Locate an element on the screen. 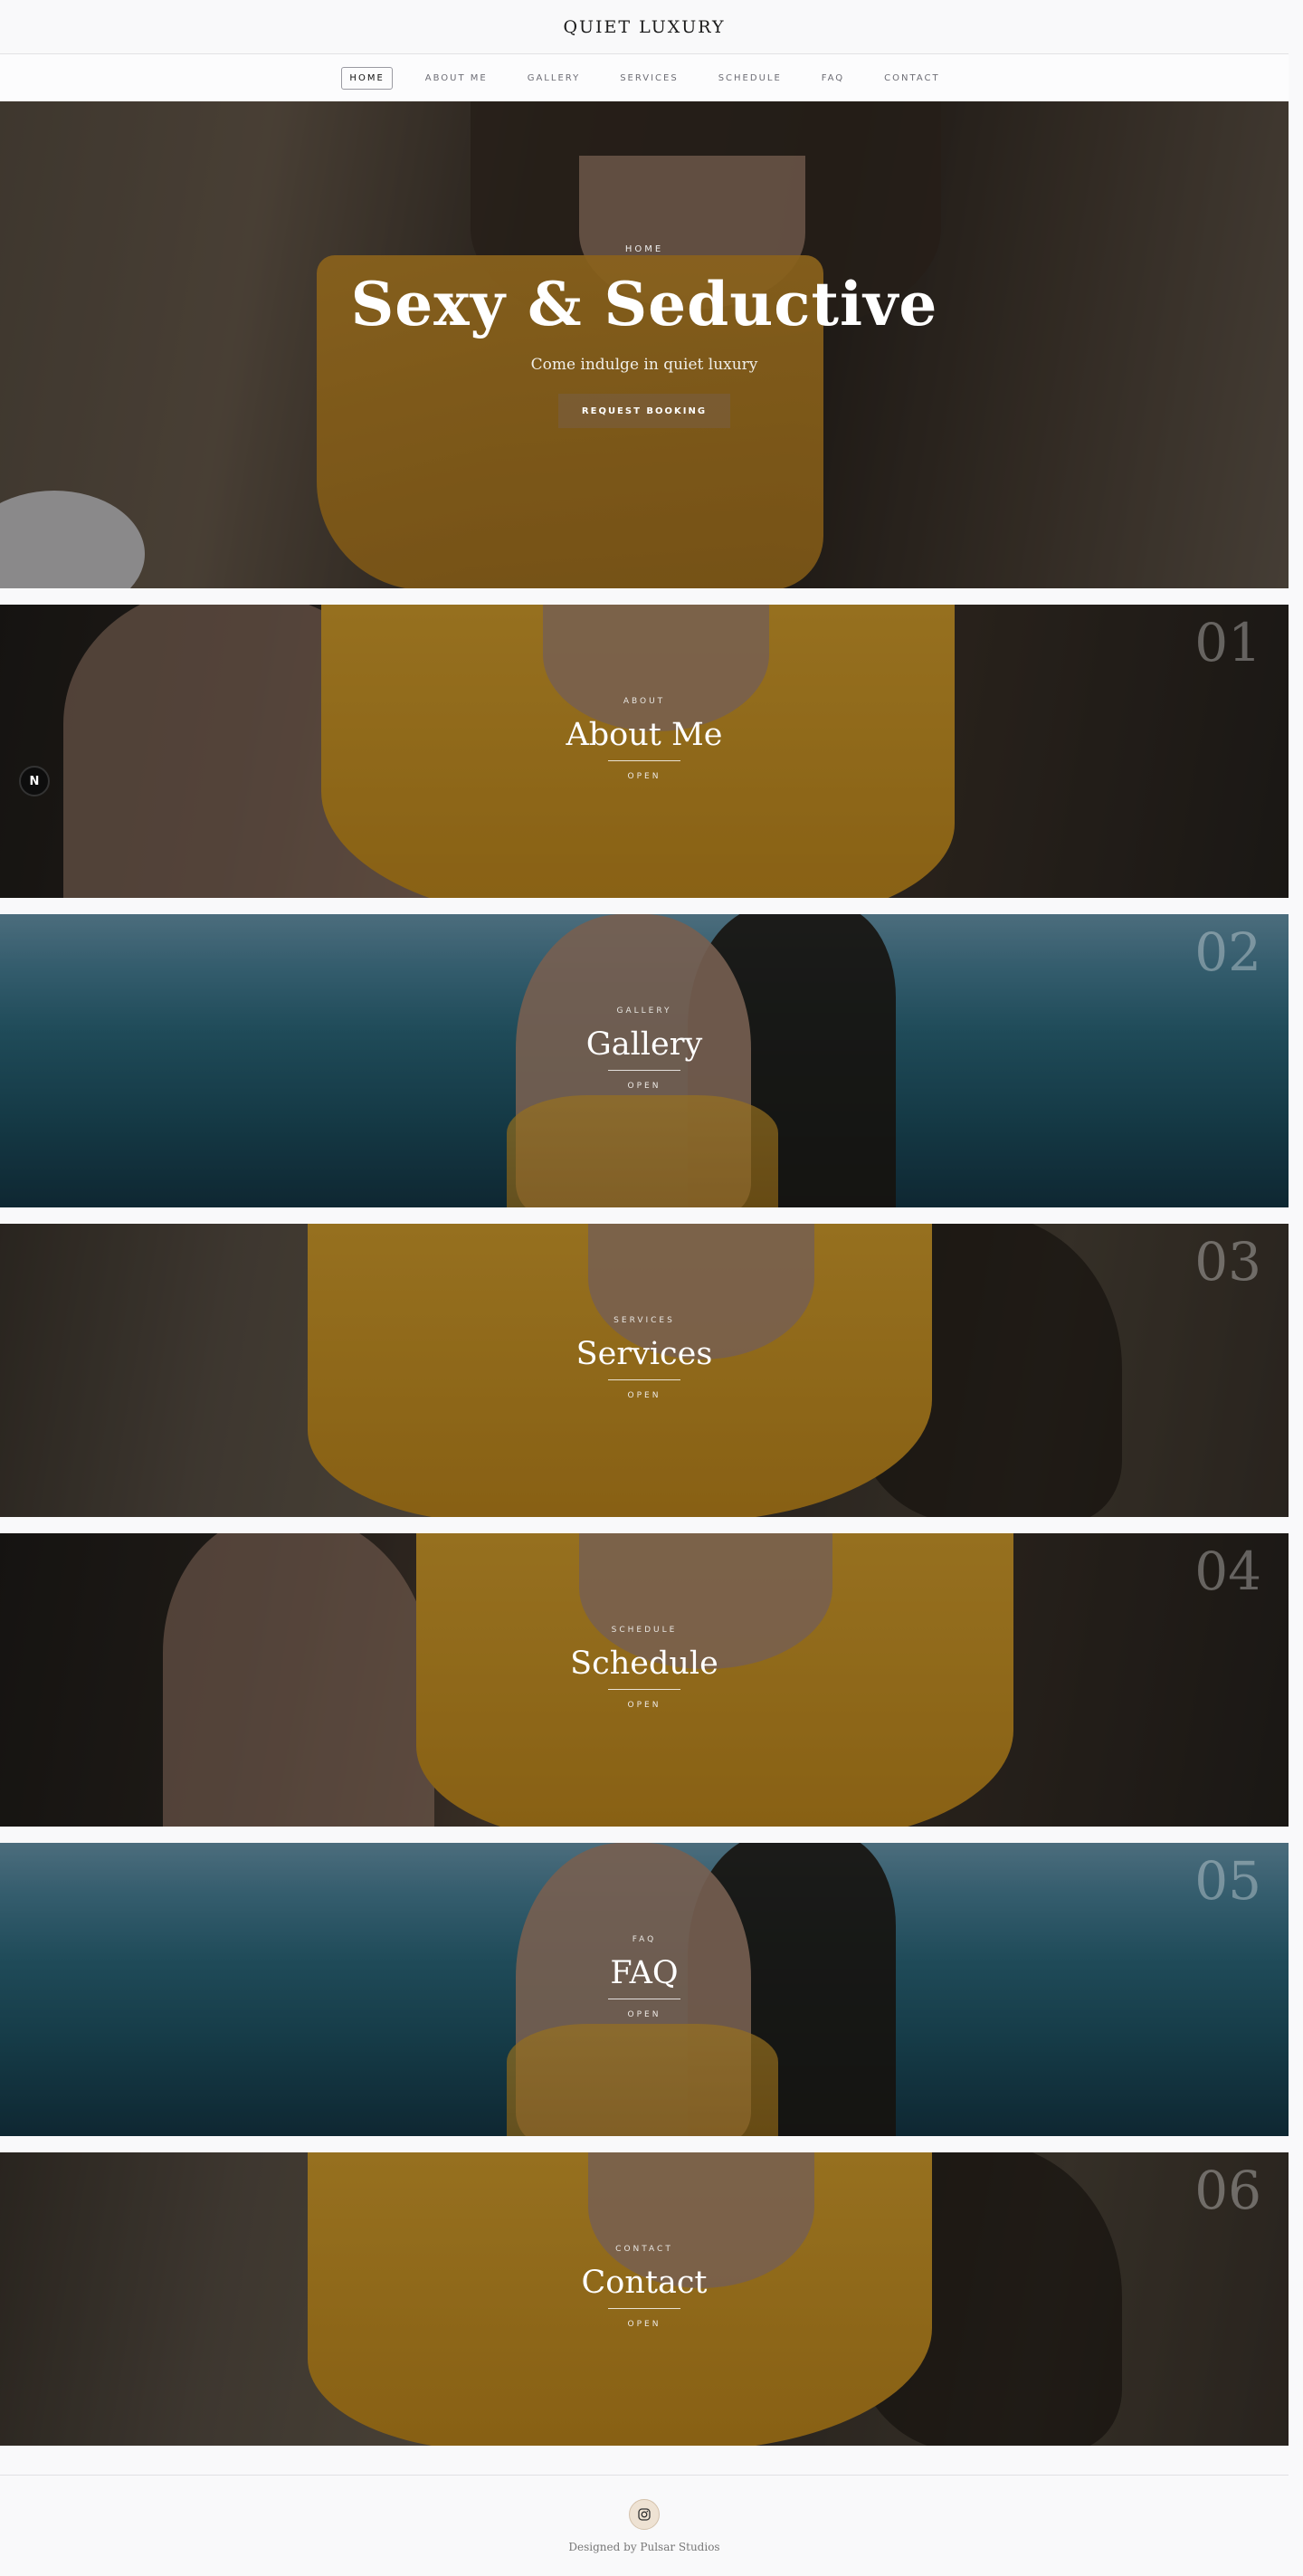 The width and height of the screenshot is (1303, 2576). panel-number: 06 is located at coordinates (1227, 2191).